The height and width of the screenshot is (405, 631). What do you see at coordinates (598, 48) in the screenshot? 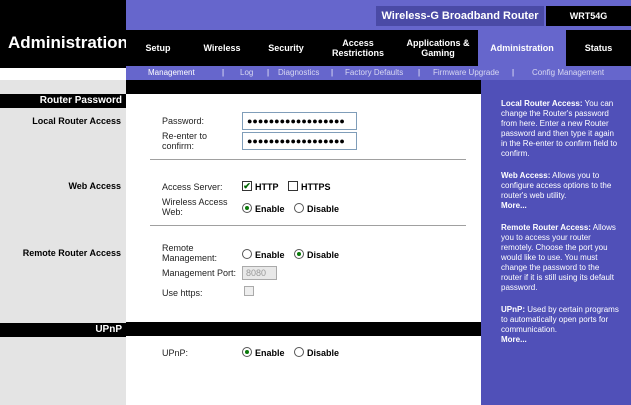
I see `tab-status: Status` at bounding box center [598, 48].